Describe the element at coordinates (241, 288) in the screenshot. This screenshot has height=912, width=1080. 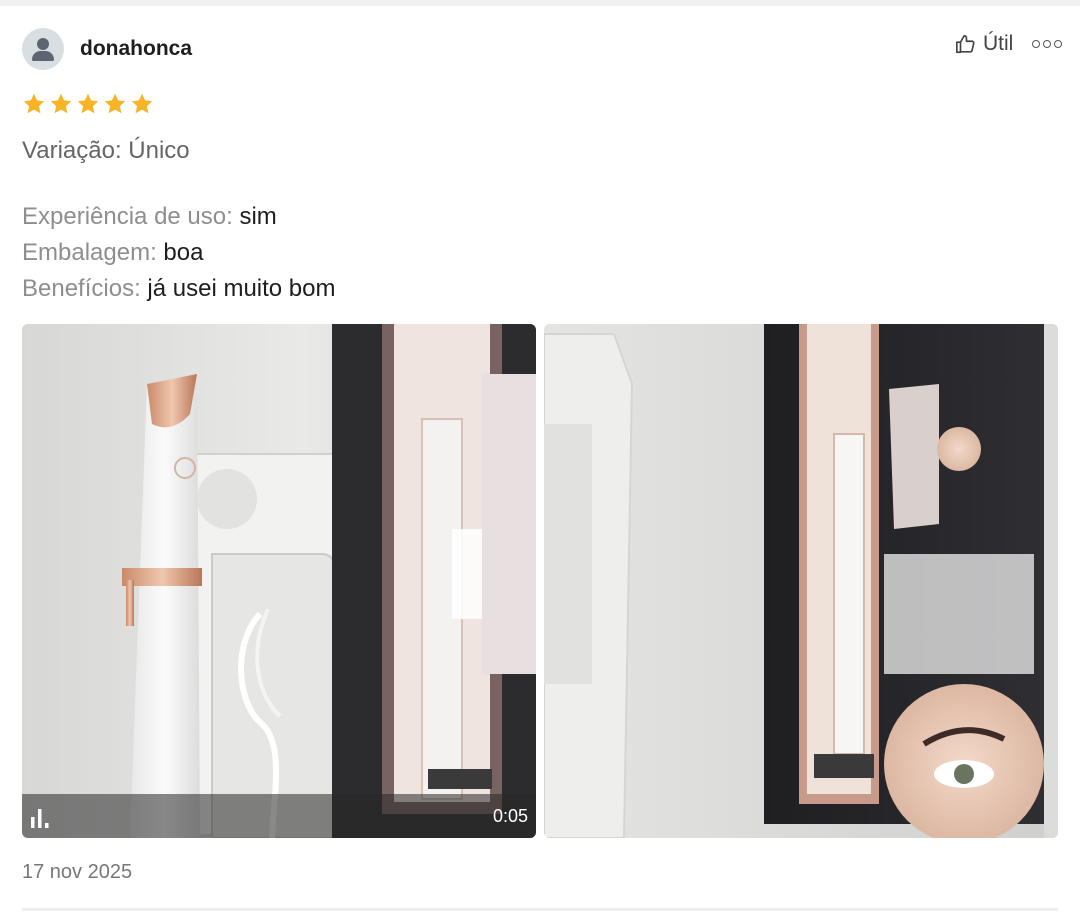
I see `attribute-value: já usei muito bom` at that location.